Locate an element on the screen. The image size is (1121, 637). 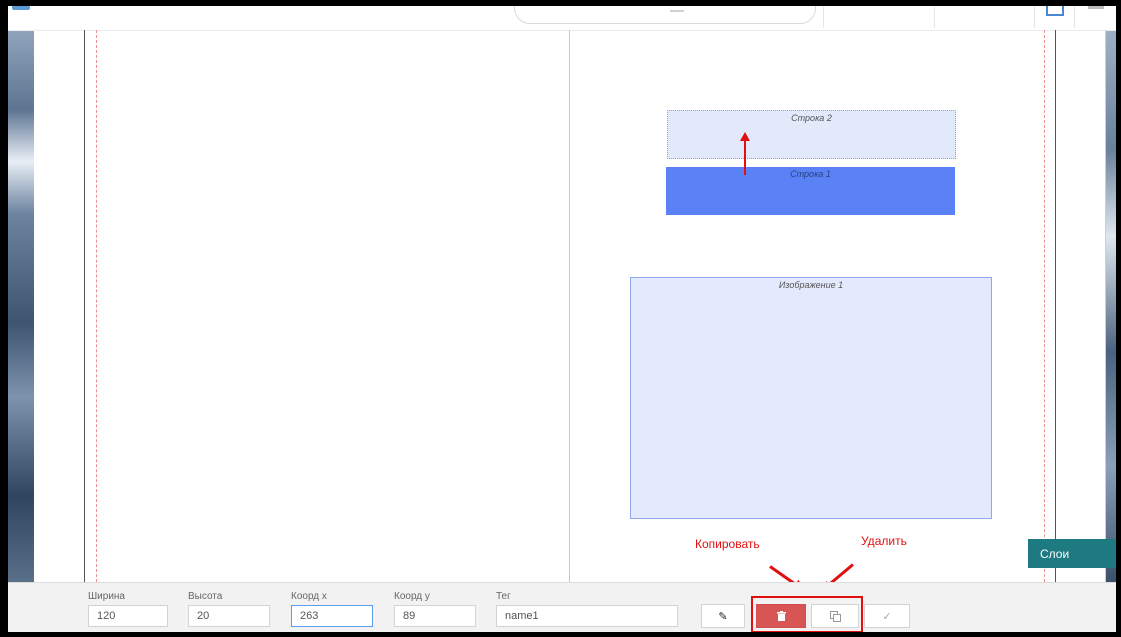
edit-button: ✎ is located at coordinates (723, 616).